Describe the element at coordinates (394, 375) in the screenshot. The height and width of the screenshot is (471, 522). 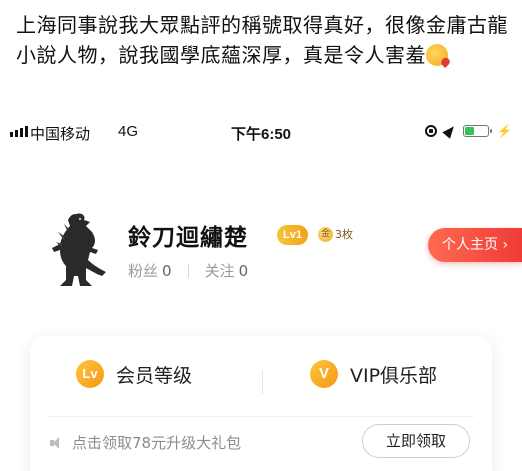
I see `vip-club-label: VIP俱乐部` at that location.